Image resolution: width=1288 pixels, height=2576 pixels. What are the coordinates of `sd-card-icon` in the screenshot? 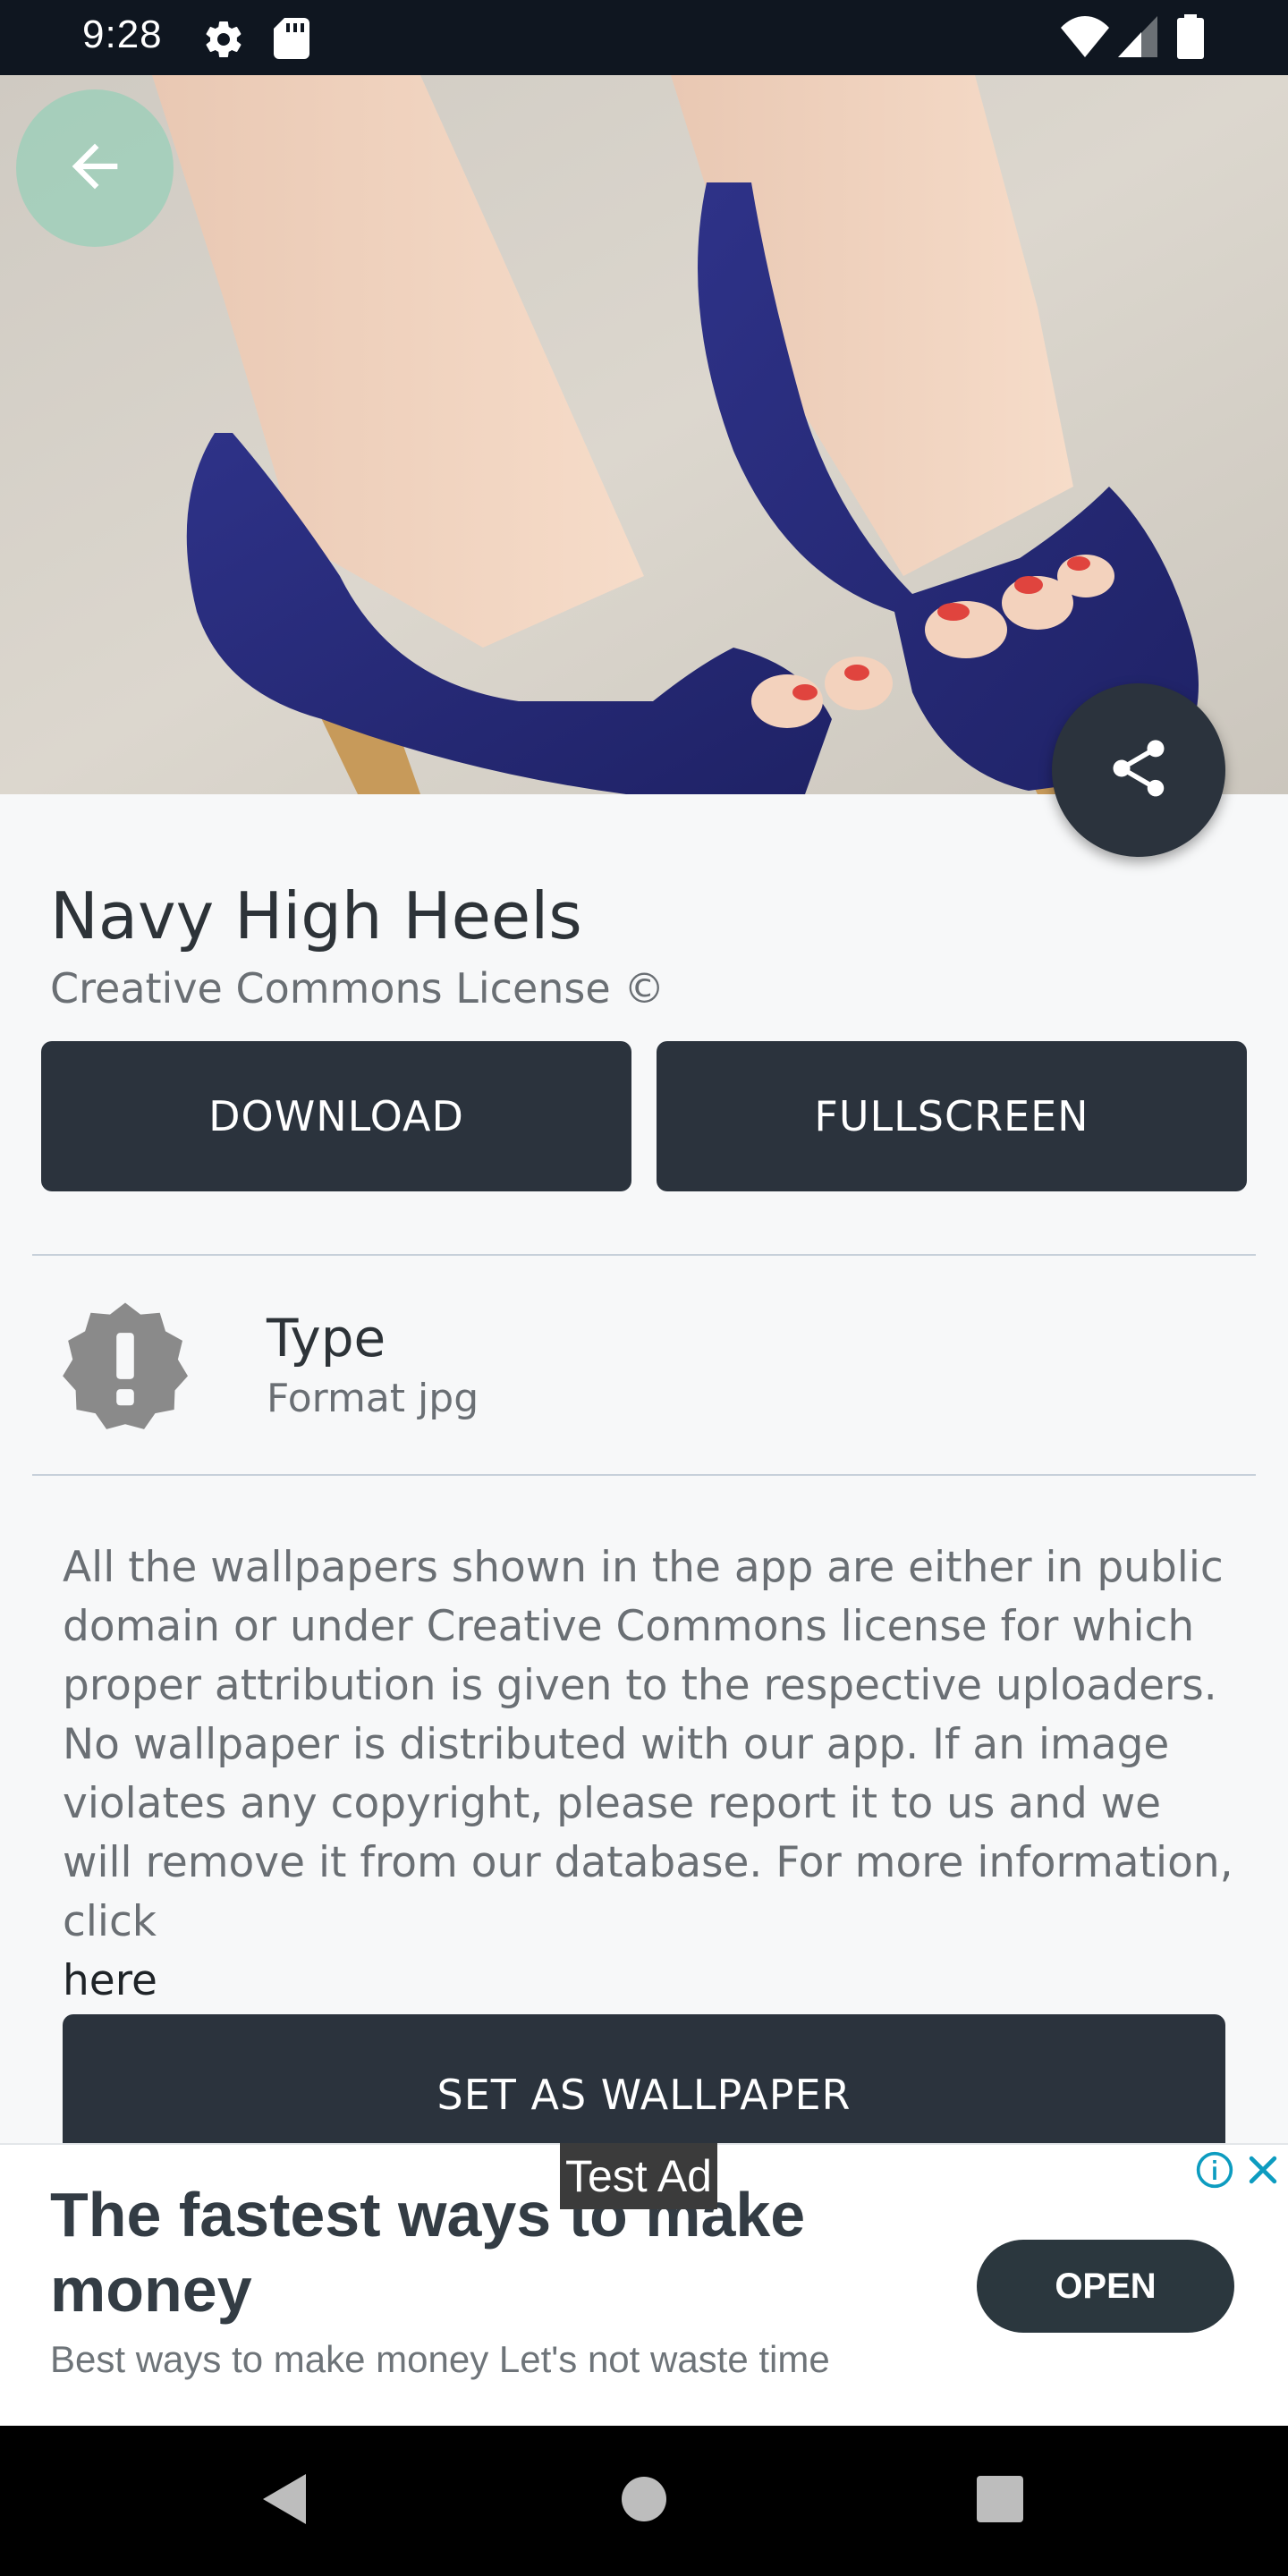 It's located at (291, 40).